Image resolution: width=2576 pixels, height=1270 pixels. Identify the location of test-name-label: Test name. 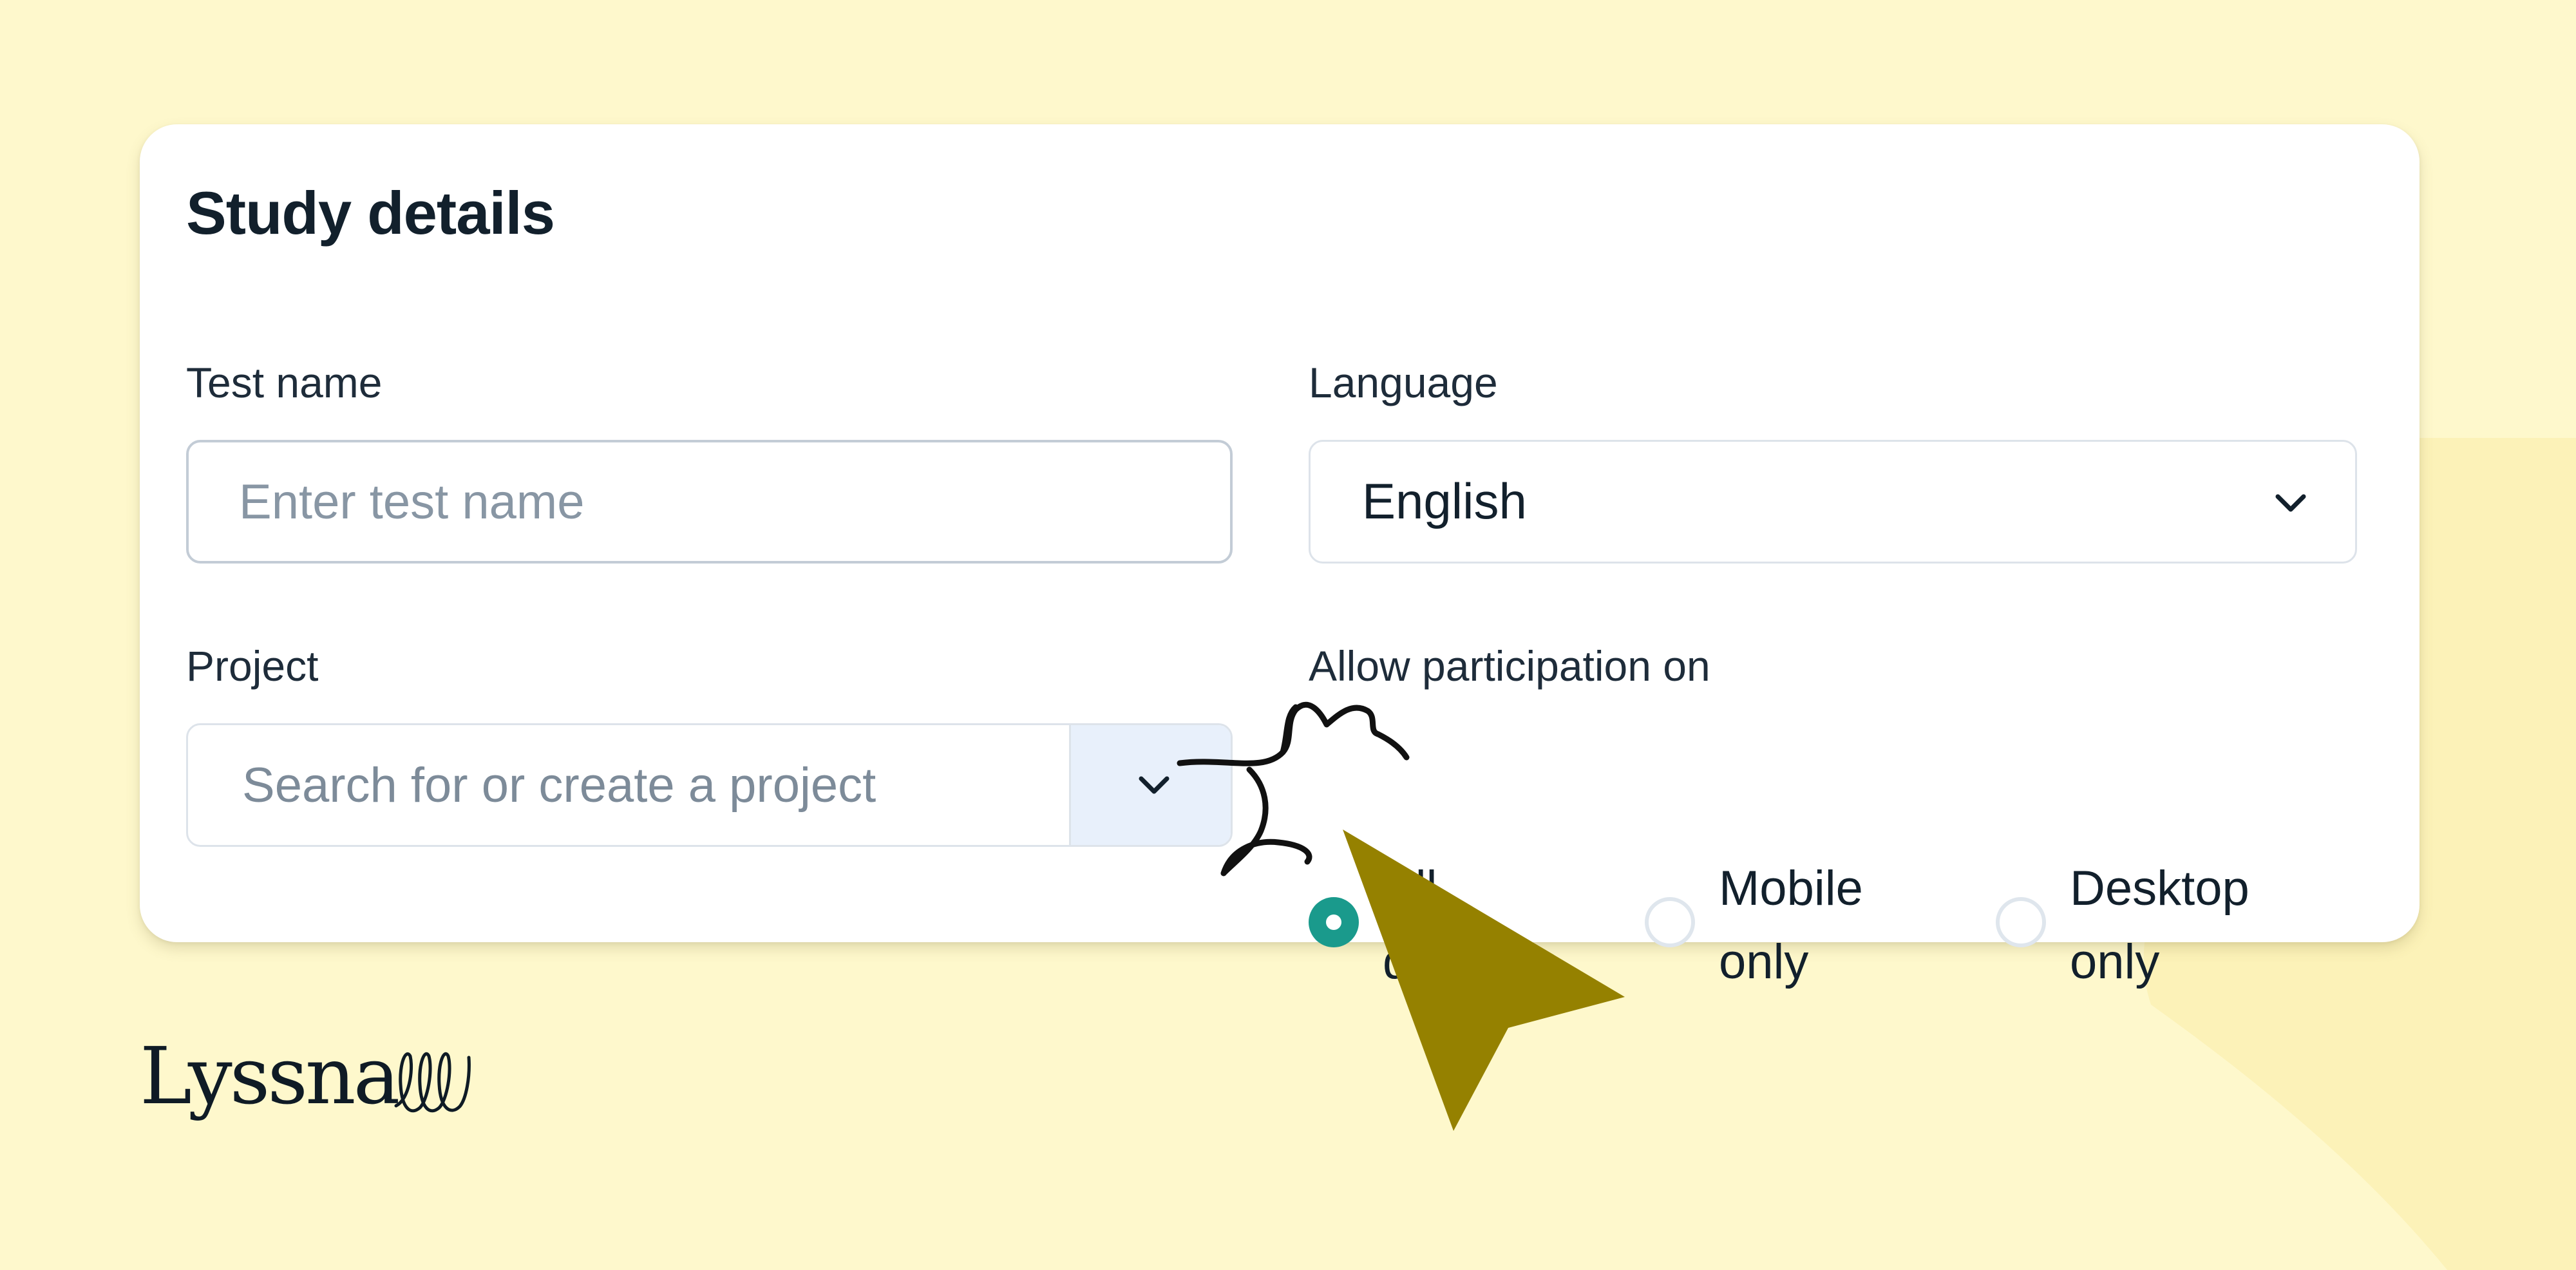
(285, 383).